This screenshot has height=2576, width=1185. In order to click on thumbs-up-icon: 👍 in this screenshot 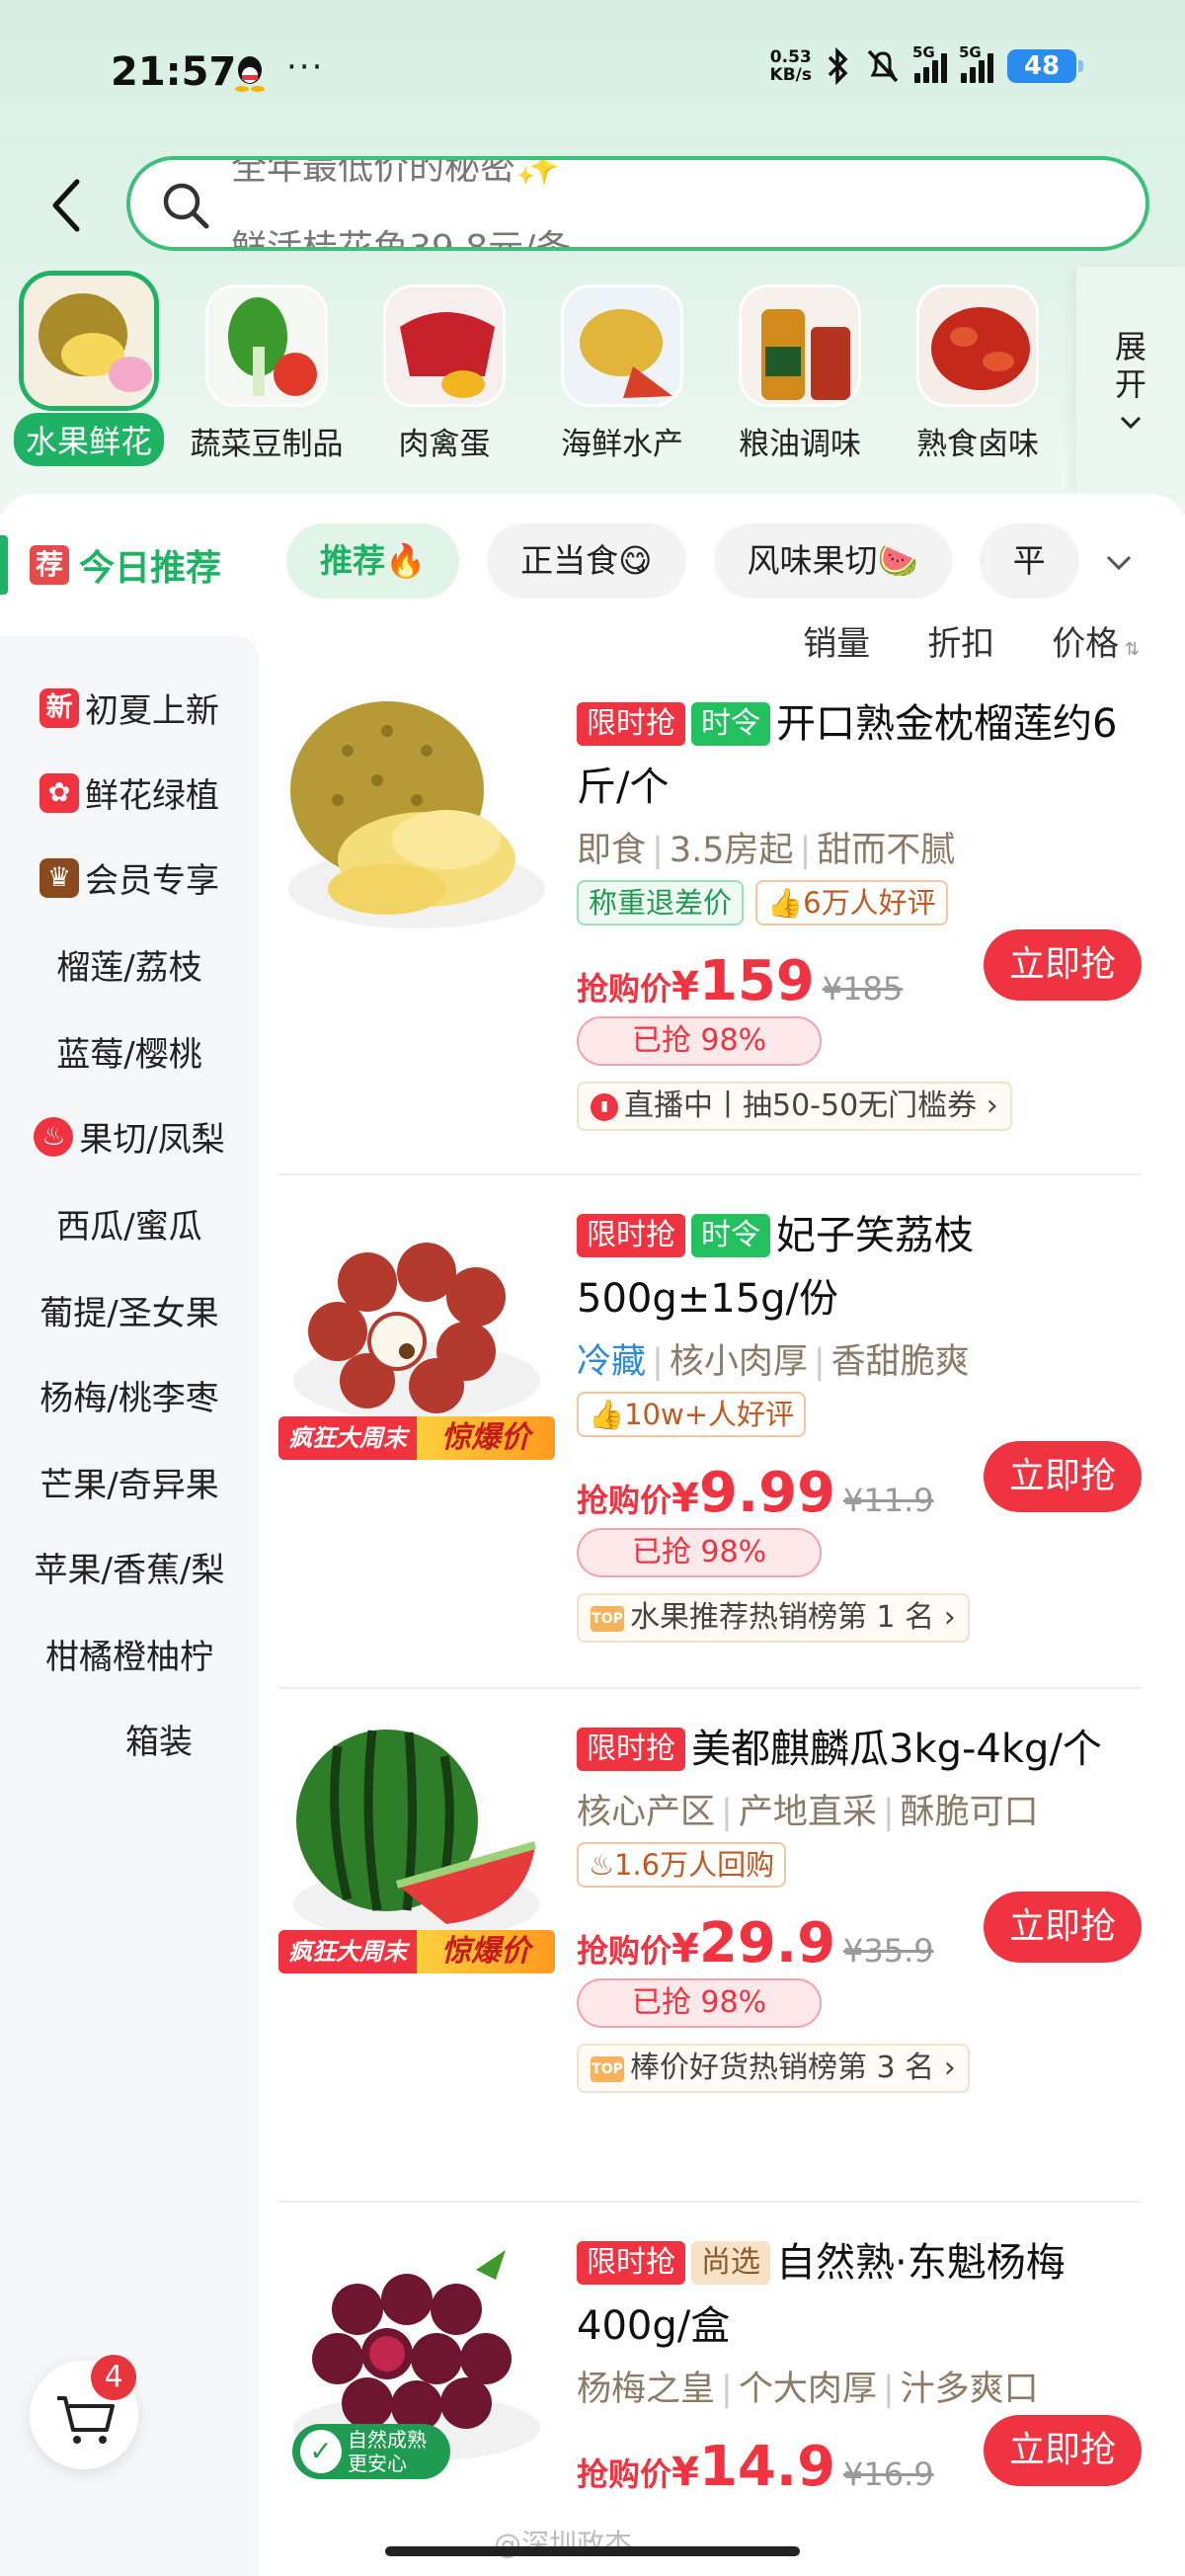, I will do `click(786, 903)`.